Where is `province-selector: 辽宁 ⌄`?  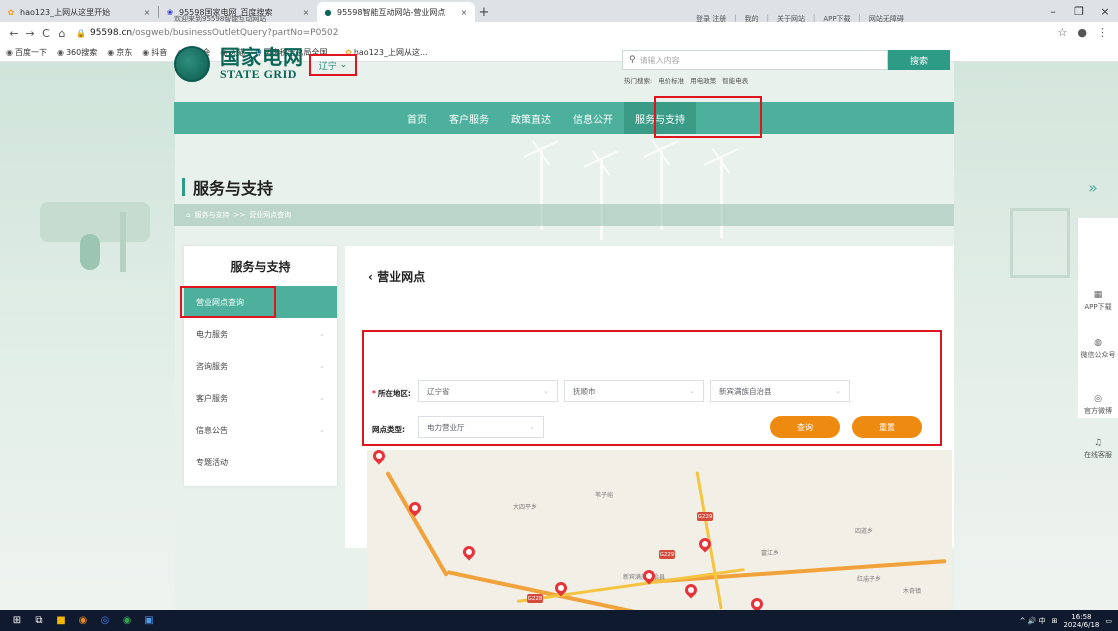
province-selector: 辽宁 ⌄ is located at coordinates (333, 65).